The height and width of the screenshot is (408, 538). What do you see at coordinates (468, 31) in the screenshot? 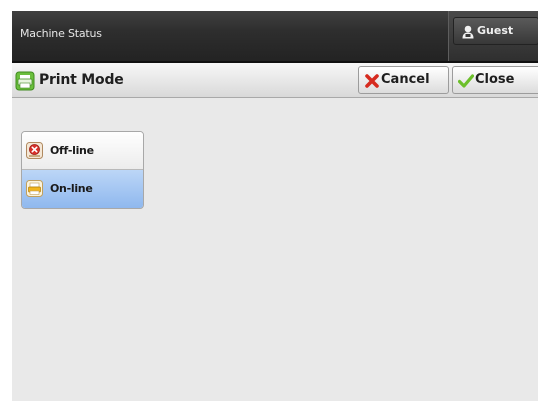
I see `user-icon` at bounding box center [468, 31].